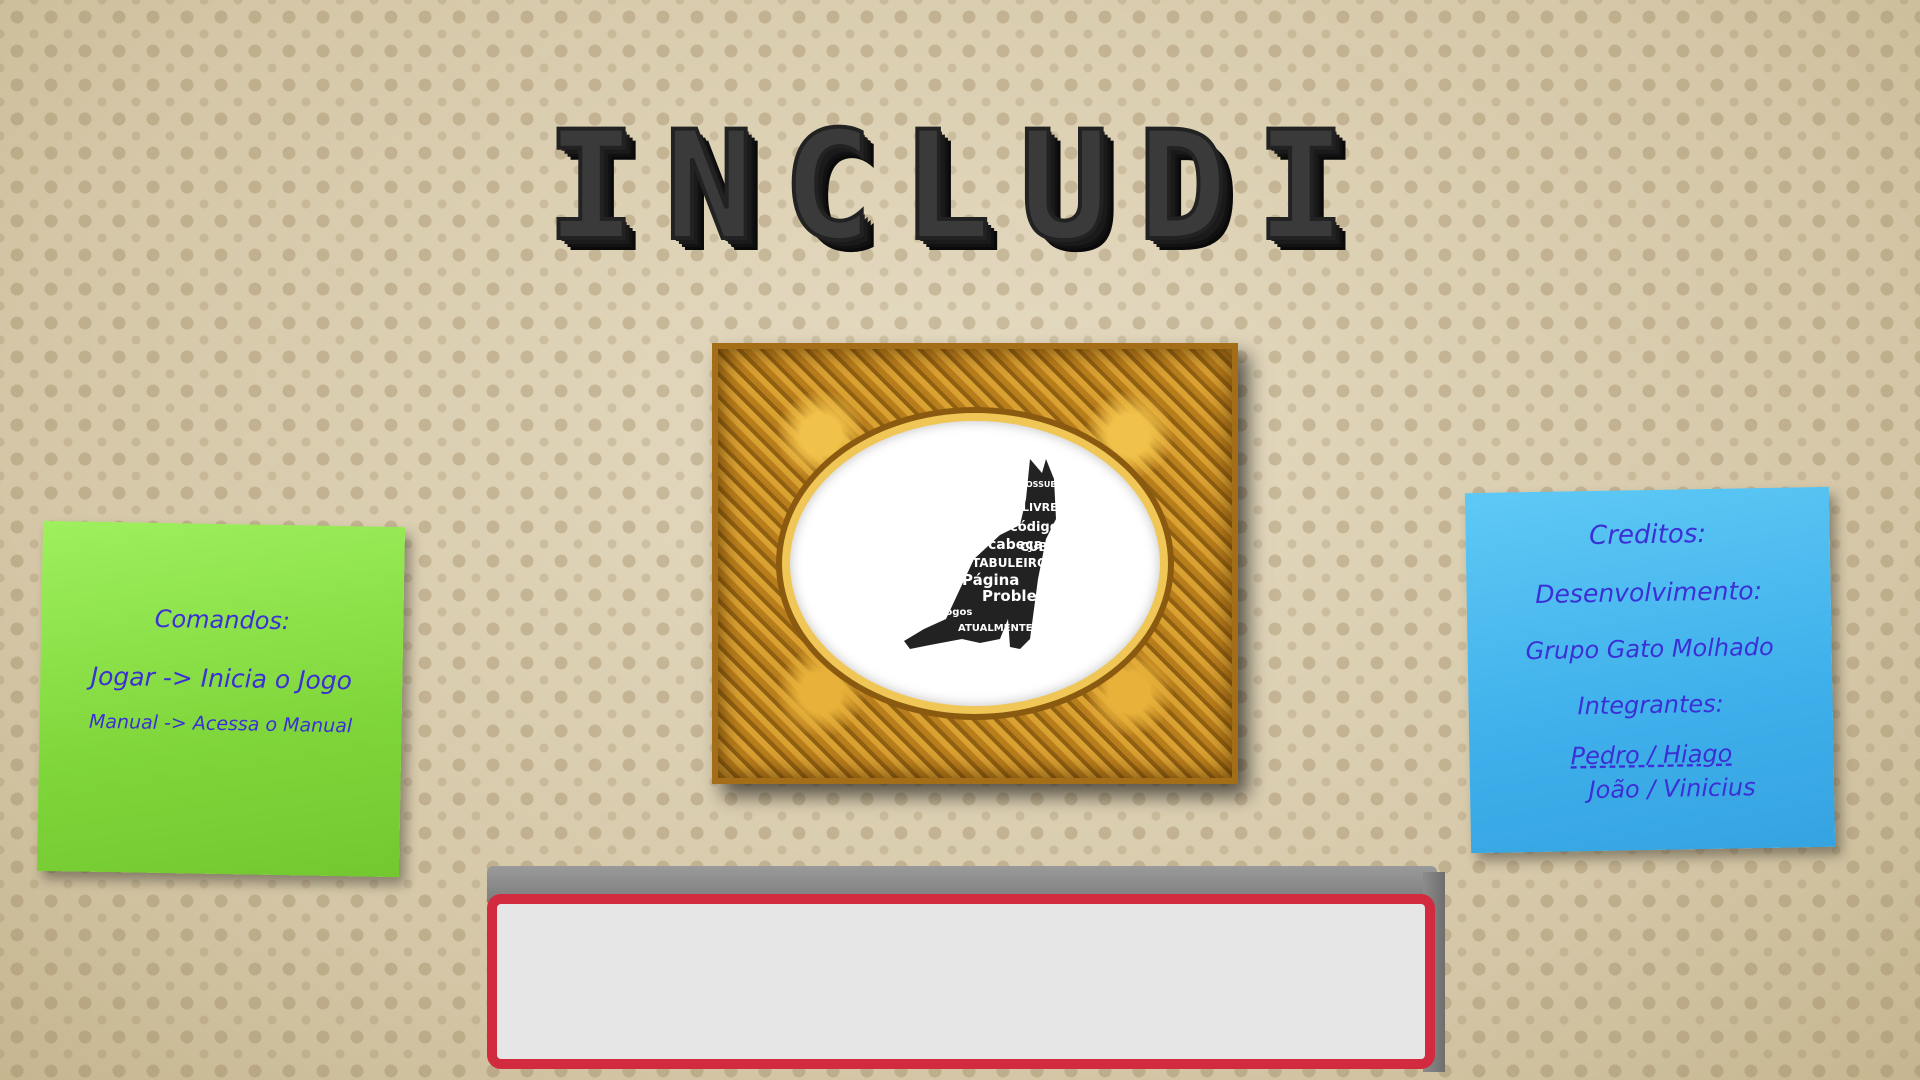 This screenshot has height=1080, width=1920. I want to click on play-button, so click(961, 981).